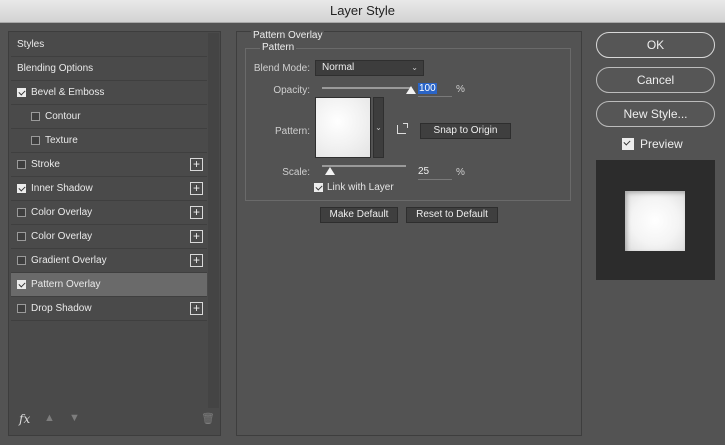 The width and height of the screenshot is (725, 445). I want to click on scale-label: Scale:, so click(296, 172).